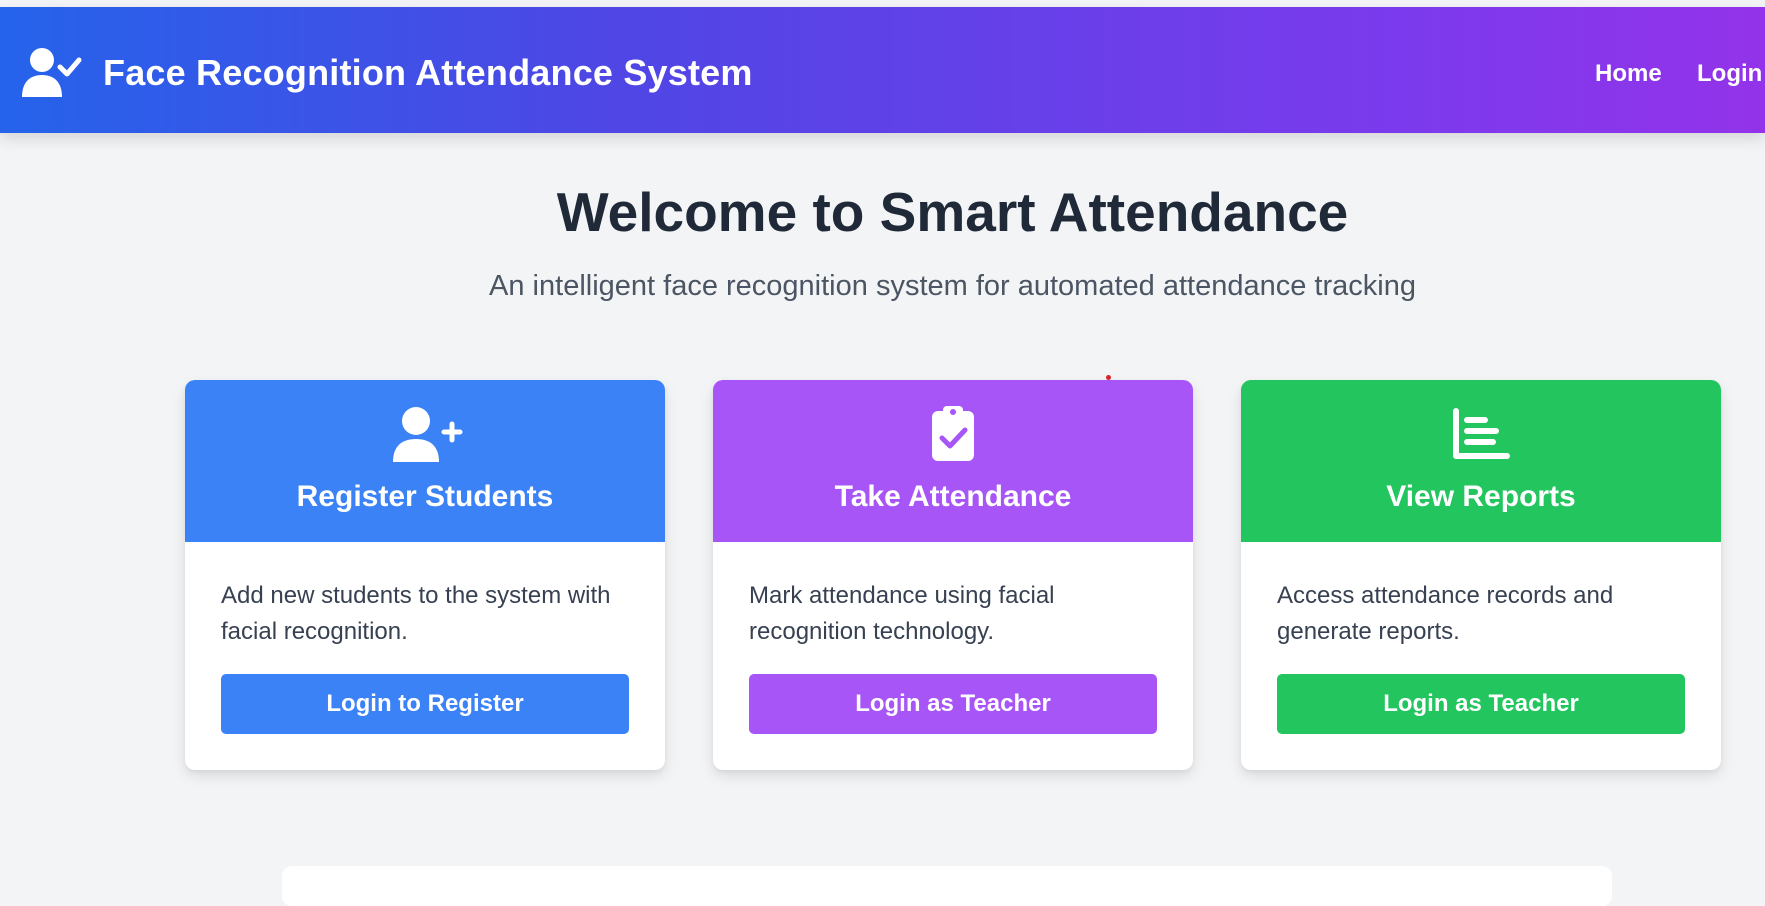  I want to click on nav-login-link: Login, so click(1729, 74).